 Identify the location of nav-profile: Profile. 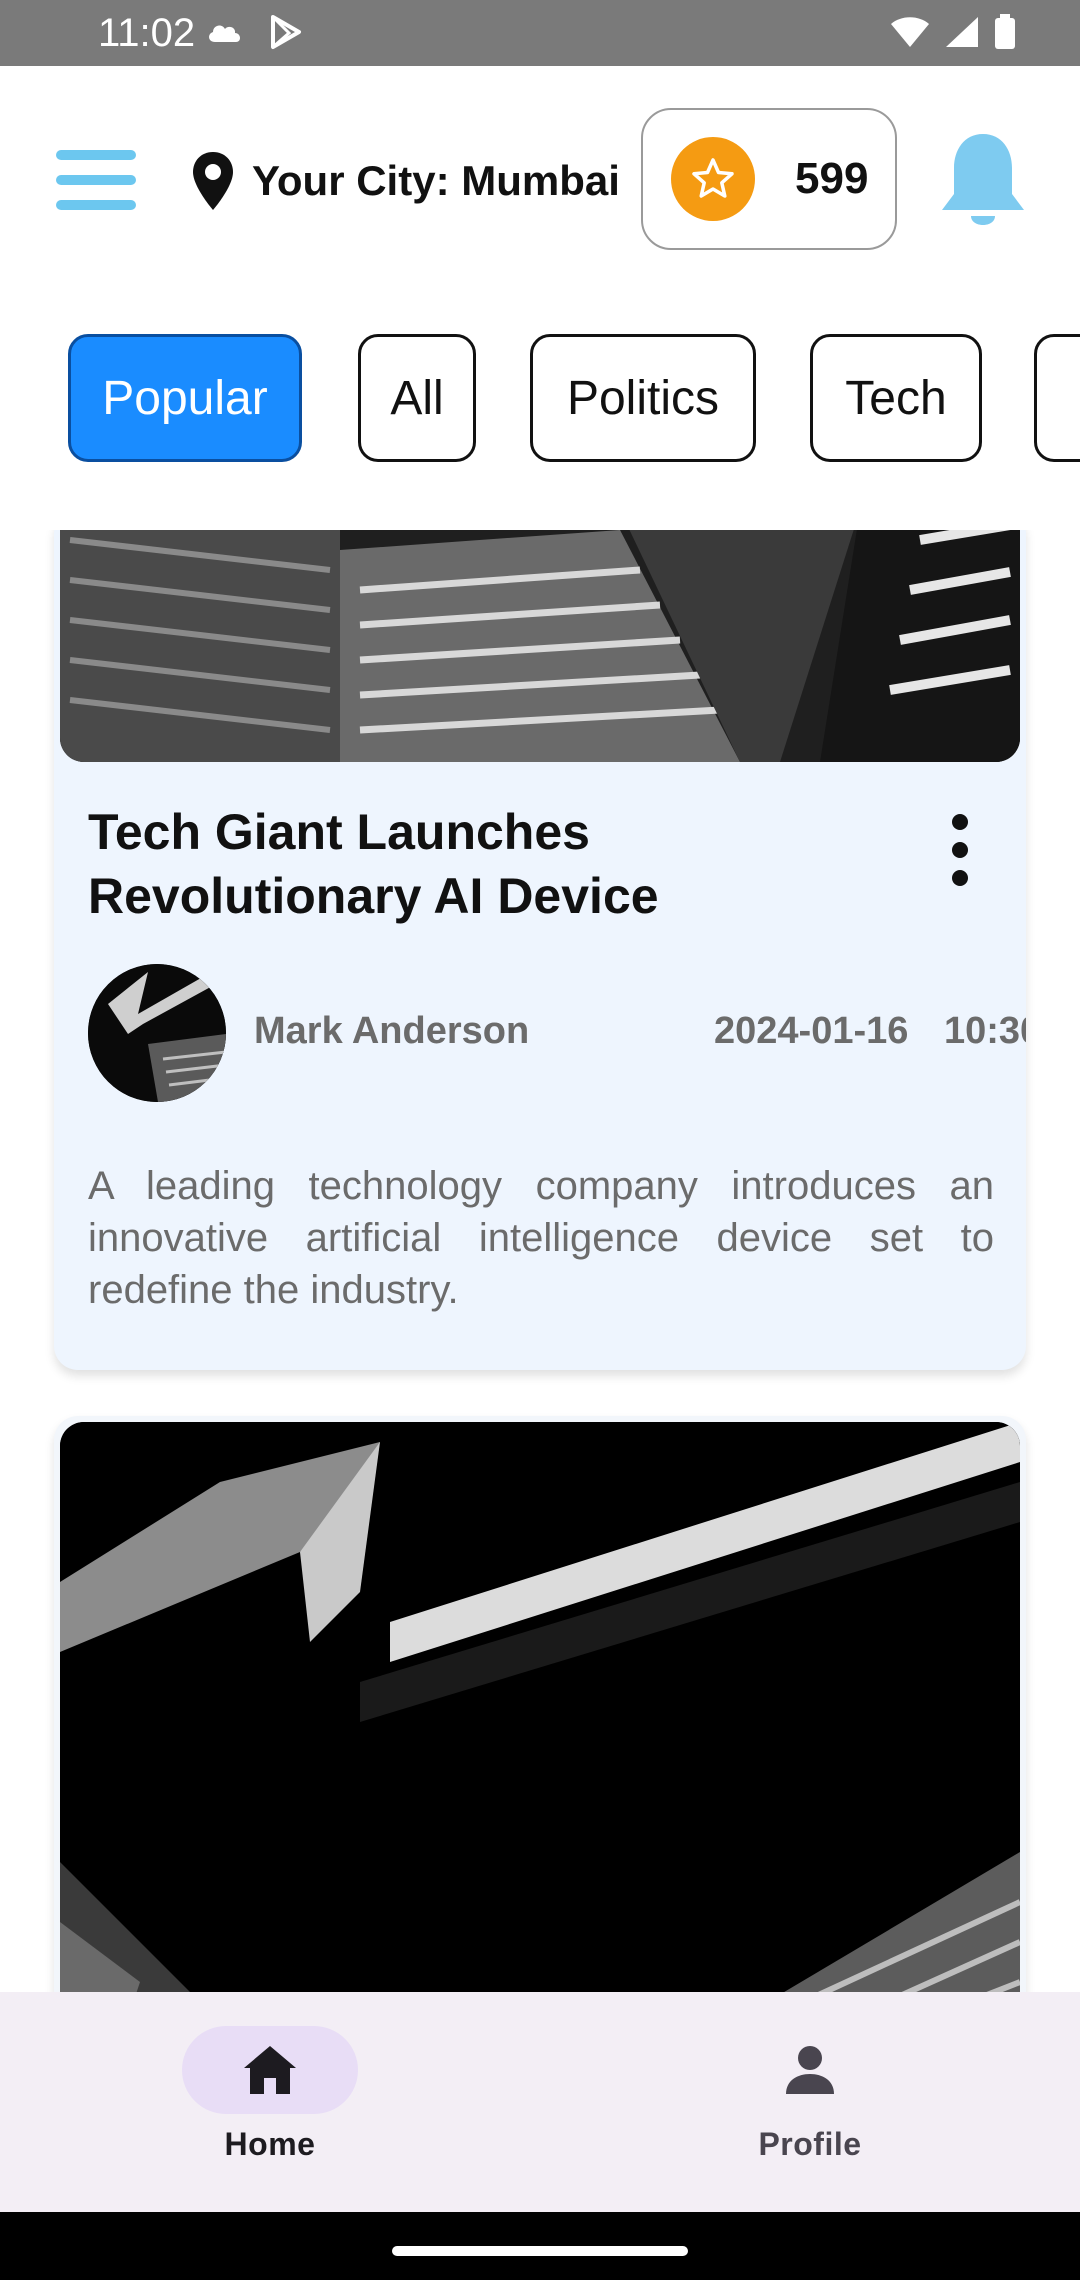
(810, 2101).